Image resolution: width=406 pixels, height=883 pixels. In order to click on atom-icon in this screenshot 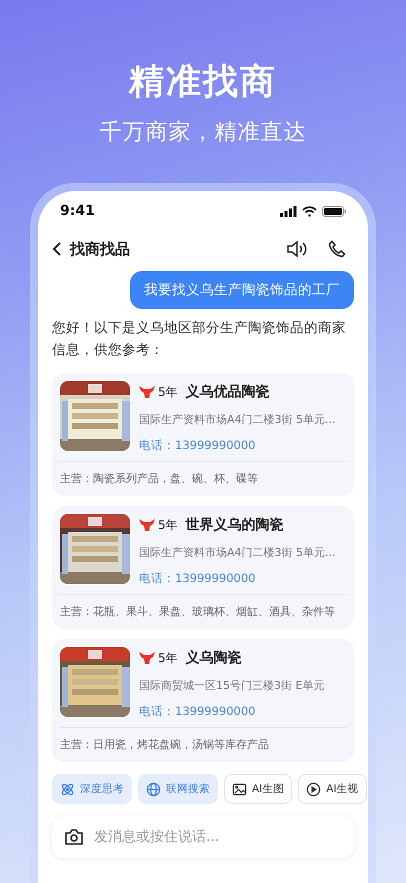, I will do `click(67, 789)`.